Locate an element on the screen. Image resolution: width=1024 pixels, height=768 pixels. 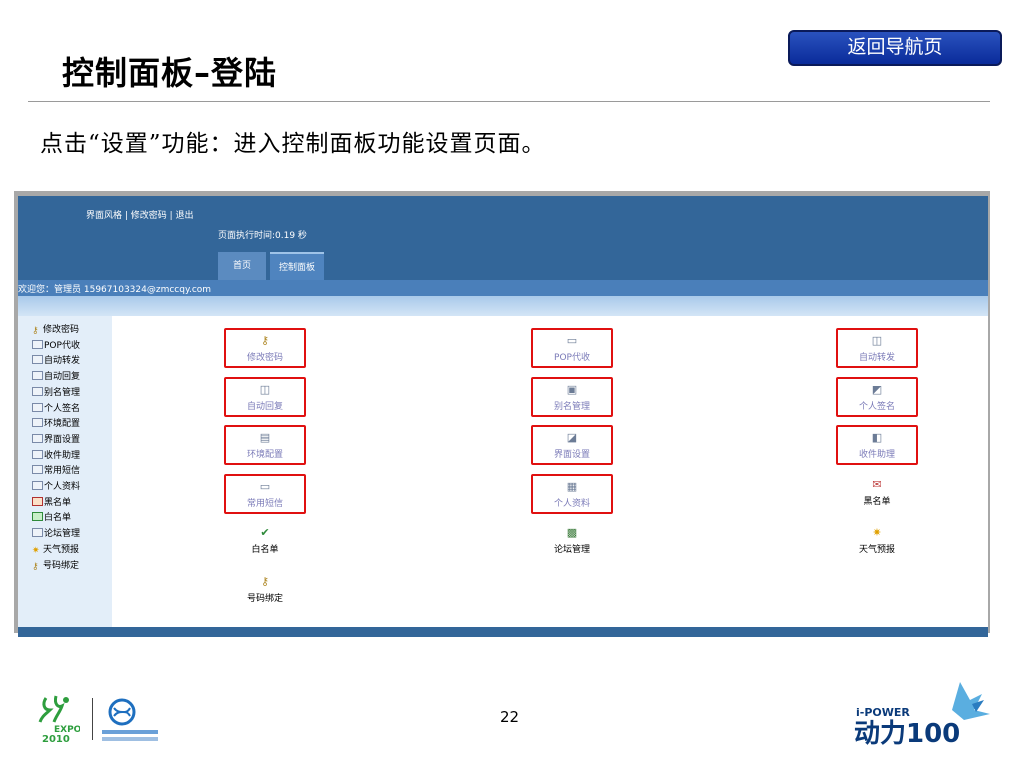
expo-2010-logo: EXPO 2010 is located at coordinates (59, 720).